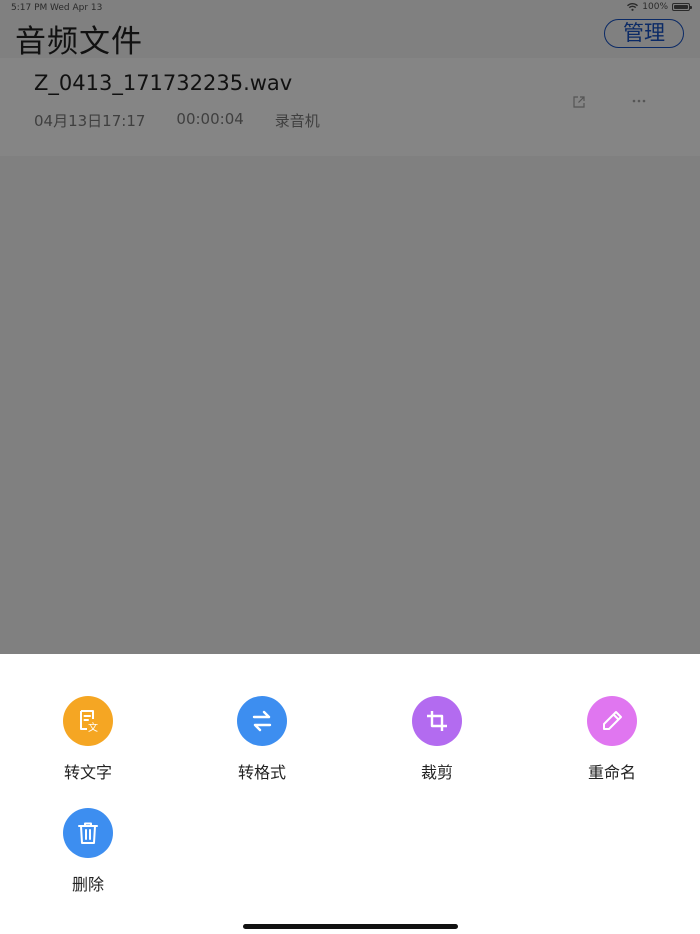 This screenshot has width=700, height=934. I want to click on convert-format-icon, so click(262, 721).